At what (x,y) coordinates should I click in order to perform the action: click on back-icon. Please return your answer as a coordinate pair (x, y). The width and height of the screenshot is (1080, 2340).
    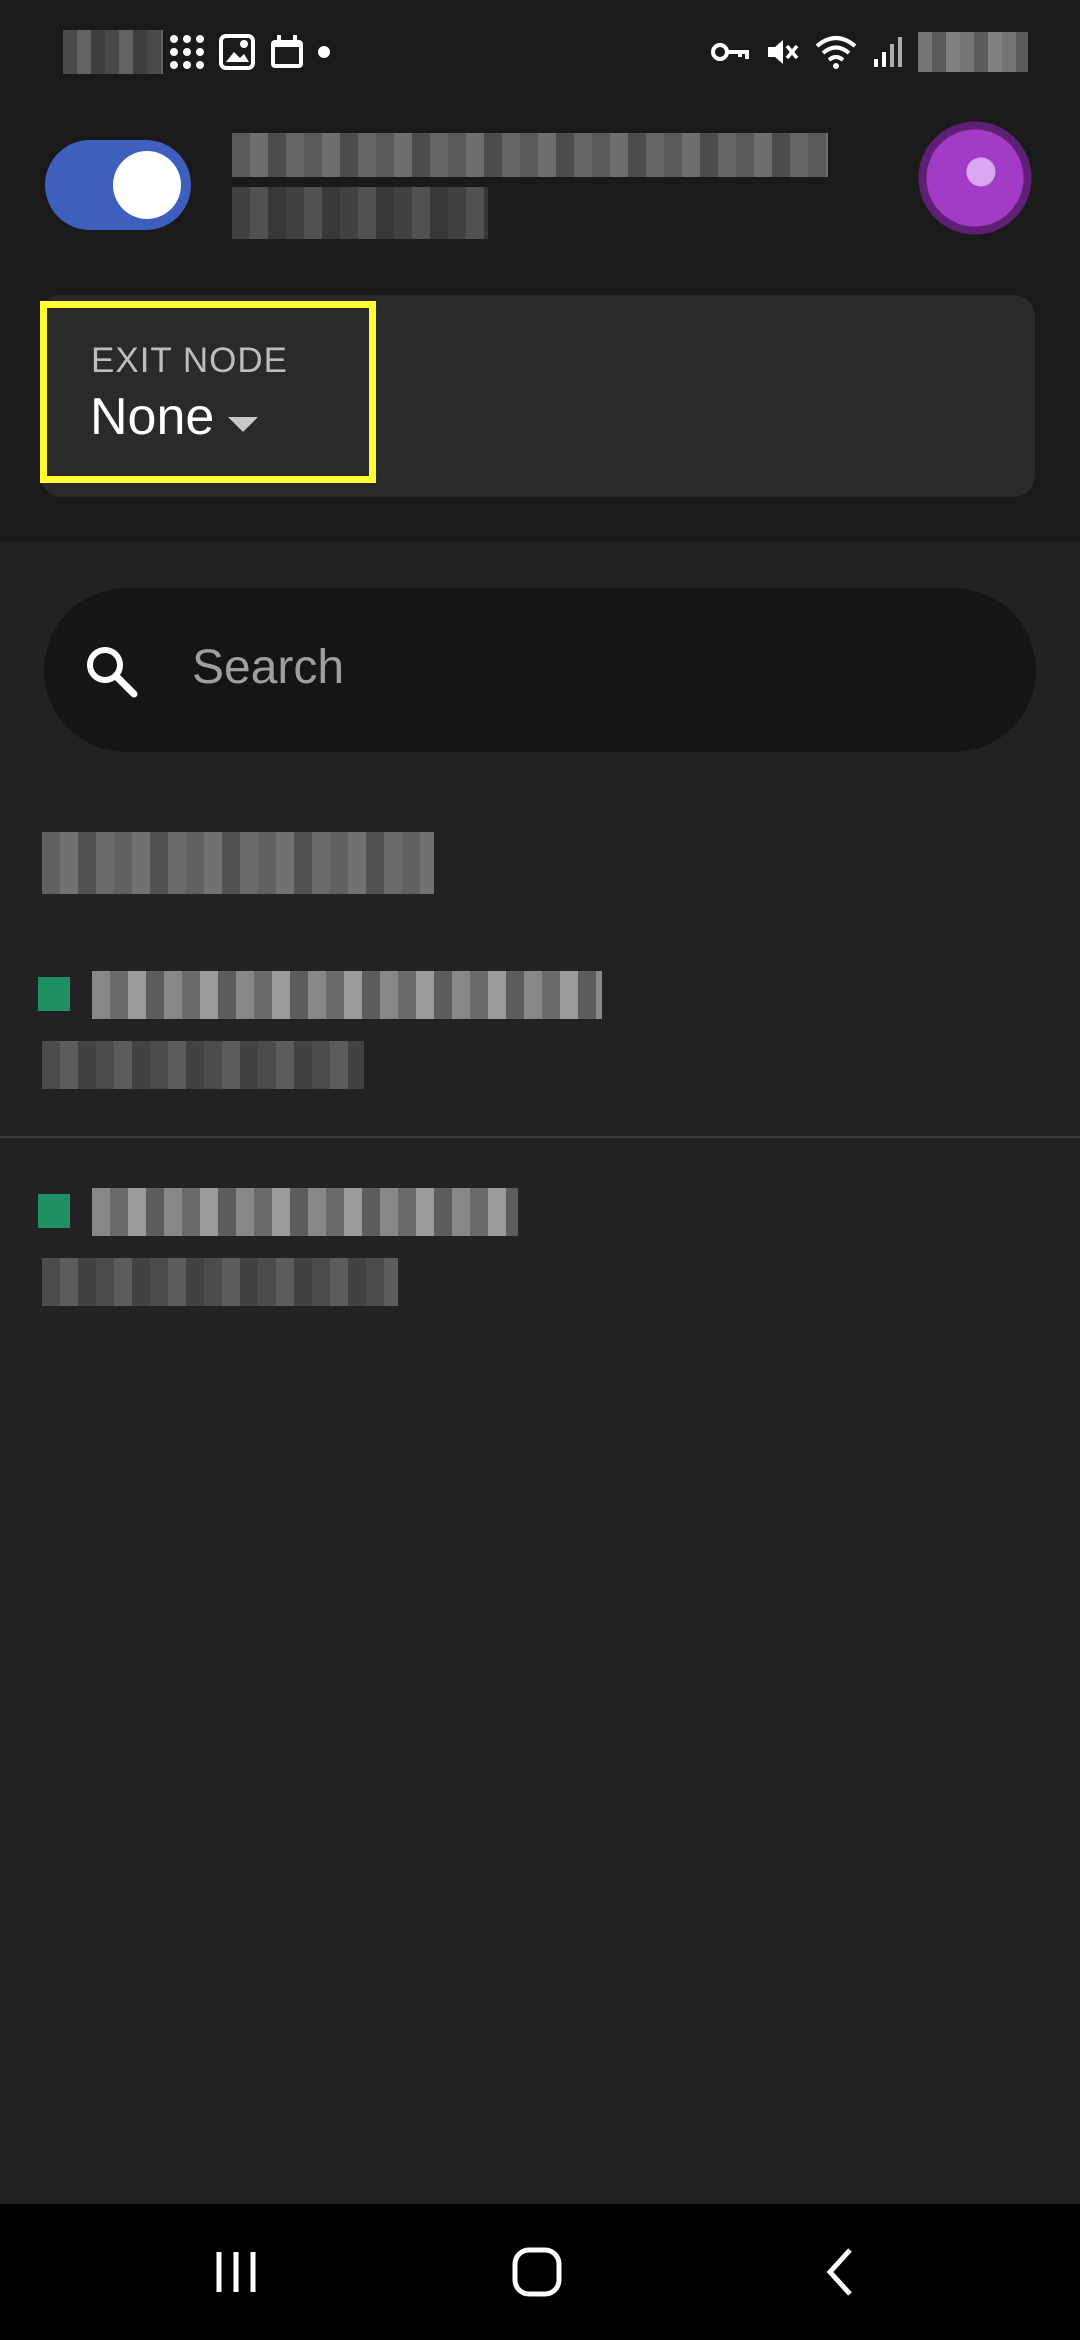
    Looking at the image, I should click on (839, 2272).